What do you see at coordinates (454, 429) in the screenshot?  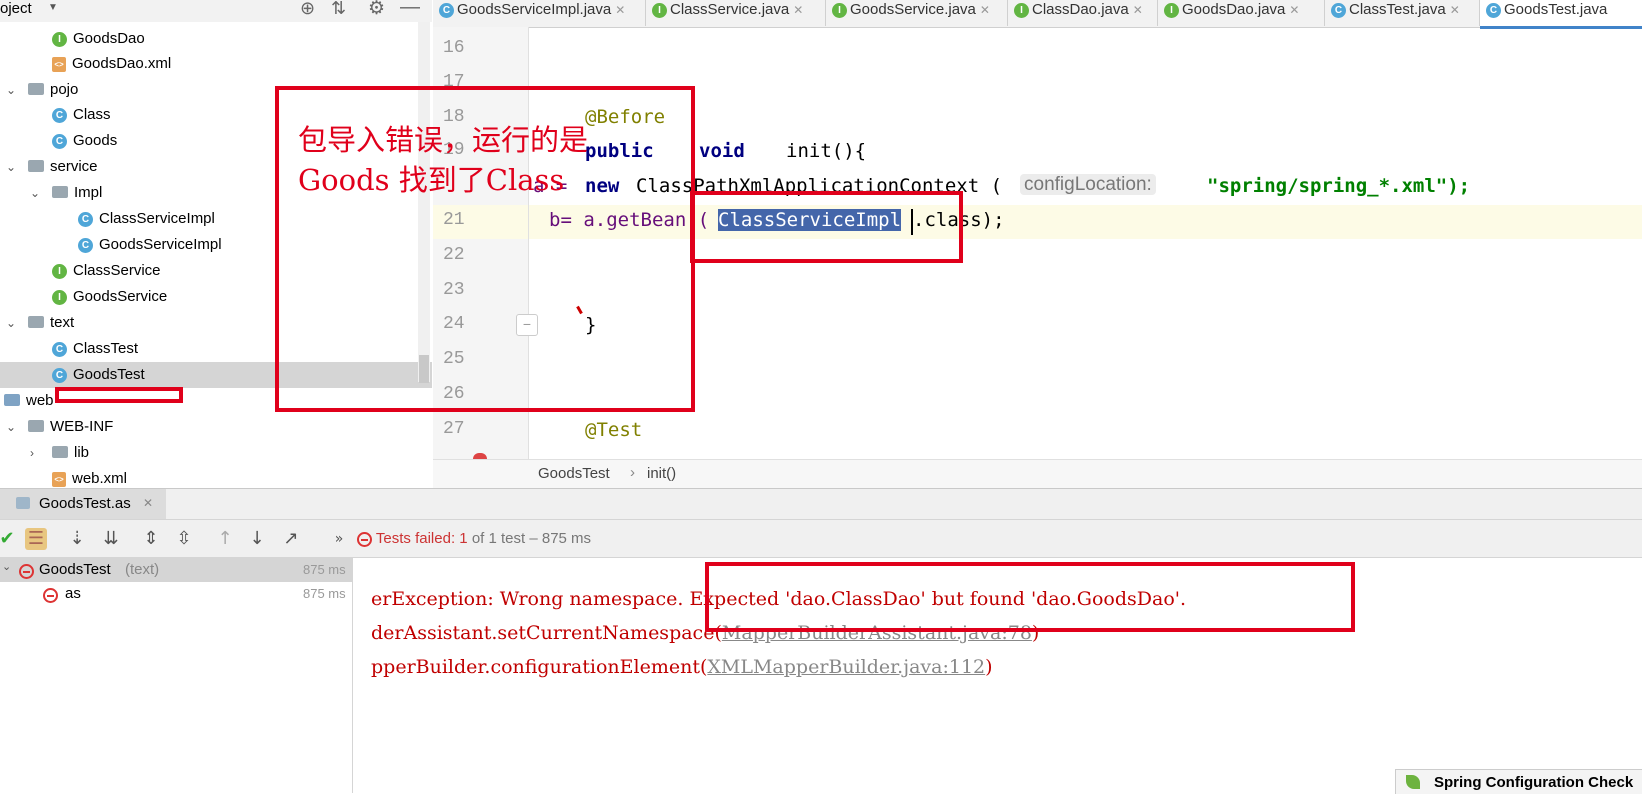 I see `line-number: 27` at bounding box center [454, 429].